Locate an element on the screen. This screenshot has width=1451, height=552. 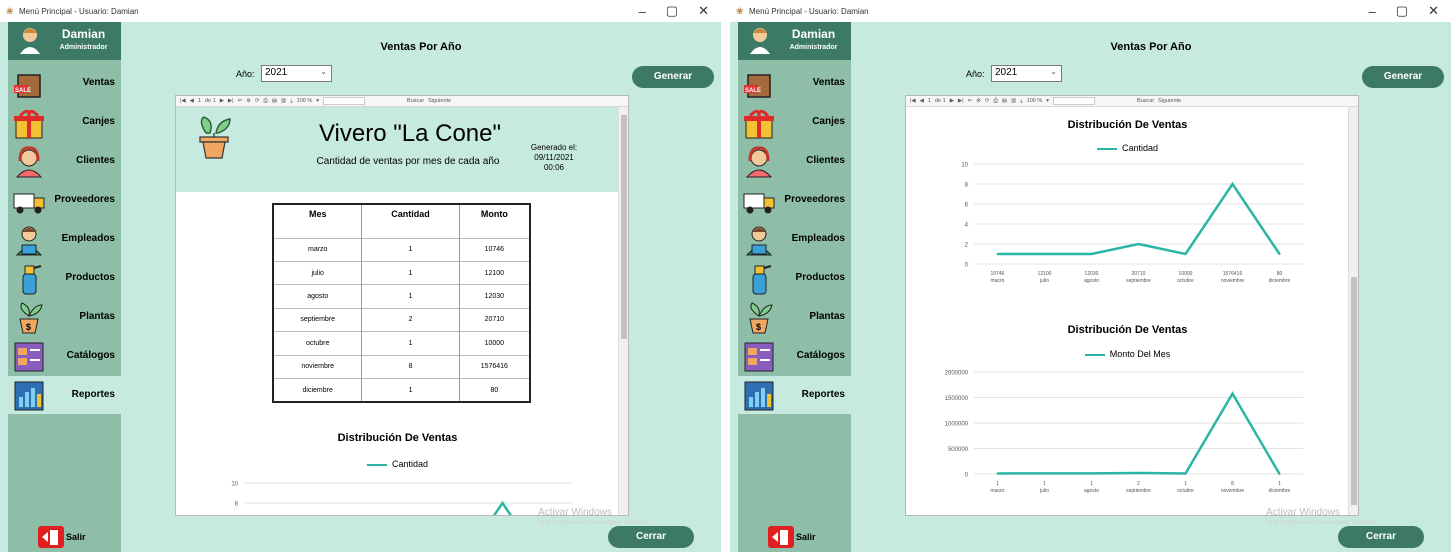
y-tick-label: 0 is located at coordinates (967, 476).